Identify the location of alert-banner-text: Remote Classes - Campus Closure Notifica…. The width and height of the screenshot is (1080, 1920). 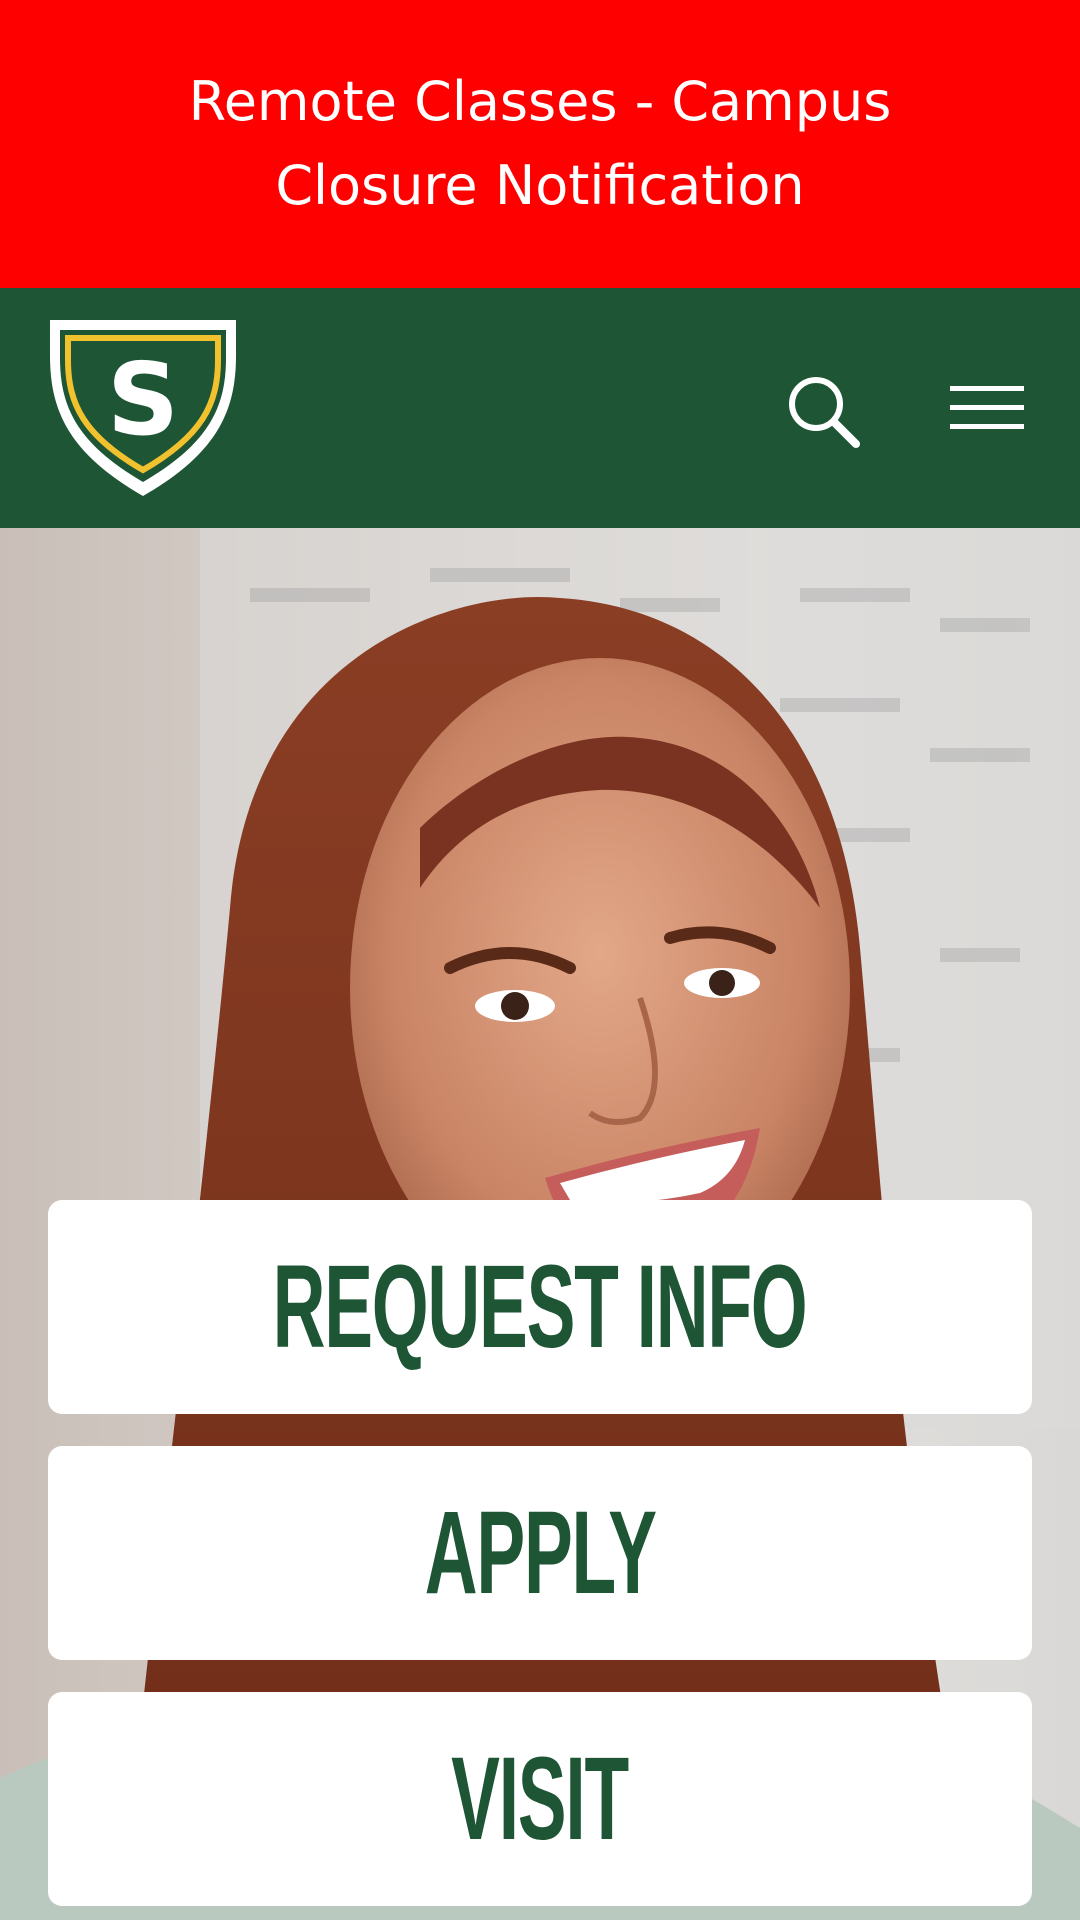
(540, 144).